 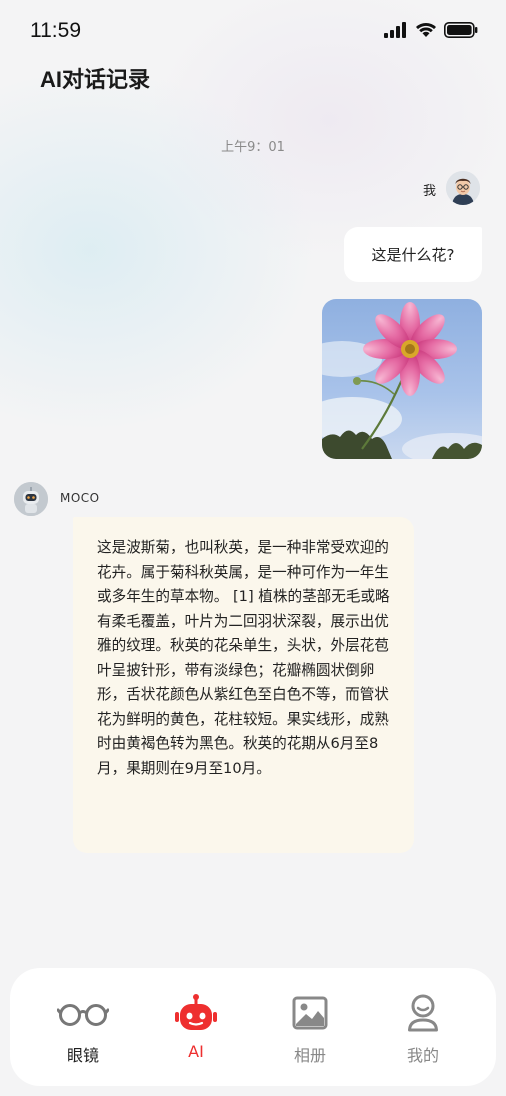 I want to click on tab-profile: 我的, so click(x=423, y=1027).